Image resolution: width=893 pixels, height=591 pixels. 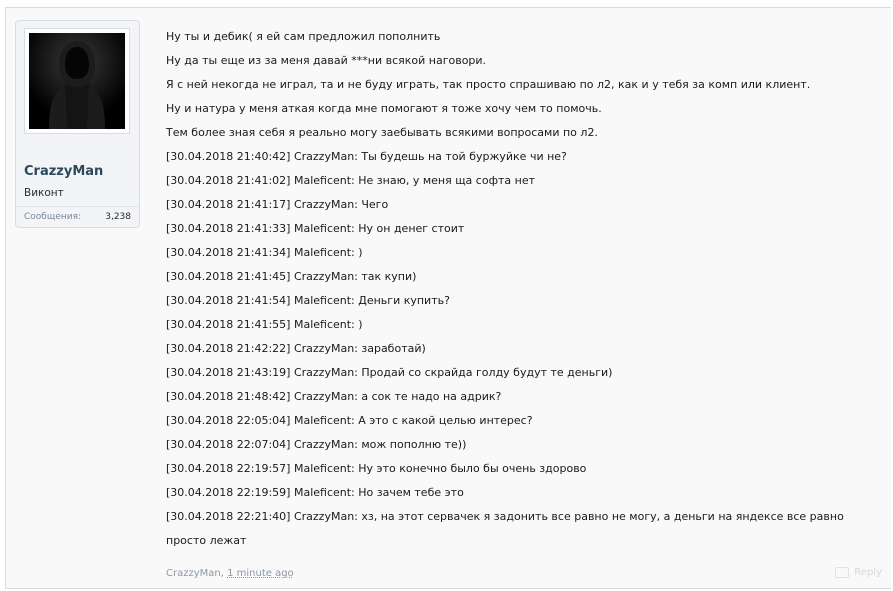 What do you see at coordinates (264, 324) in the screenshot?
I see `message-line: [30.04.2018 21:41:55] Maleficent: )` at bounding box center [264, 324].